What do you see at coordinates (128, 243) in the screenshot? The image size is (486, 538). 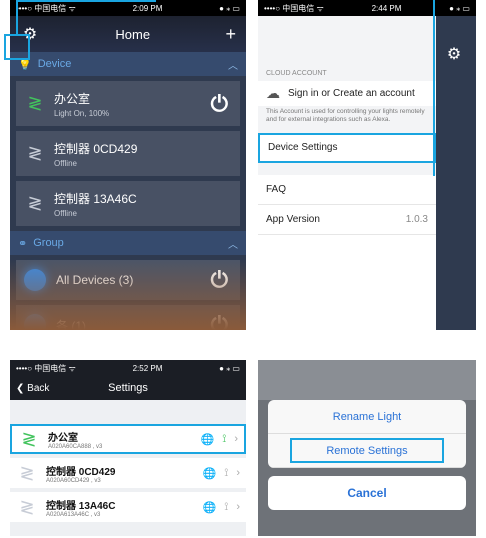 I see `group-section-header: ⚭ Group ︿` at bounding box center [128, 243].